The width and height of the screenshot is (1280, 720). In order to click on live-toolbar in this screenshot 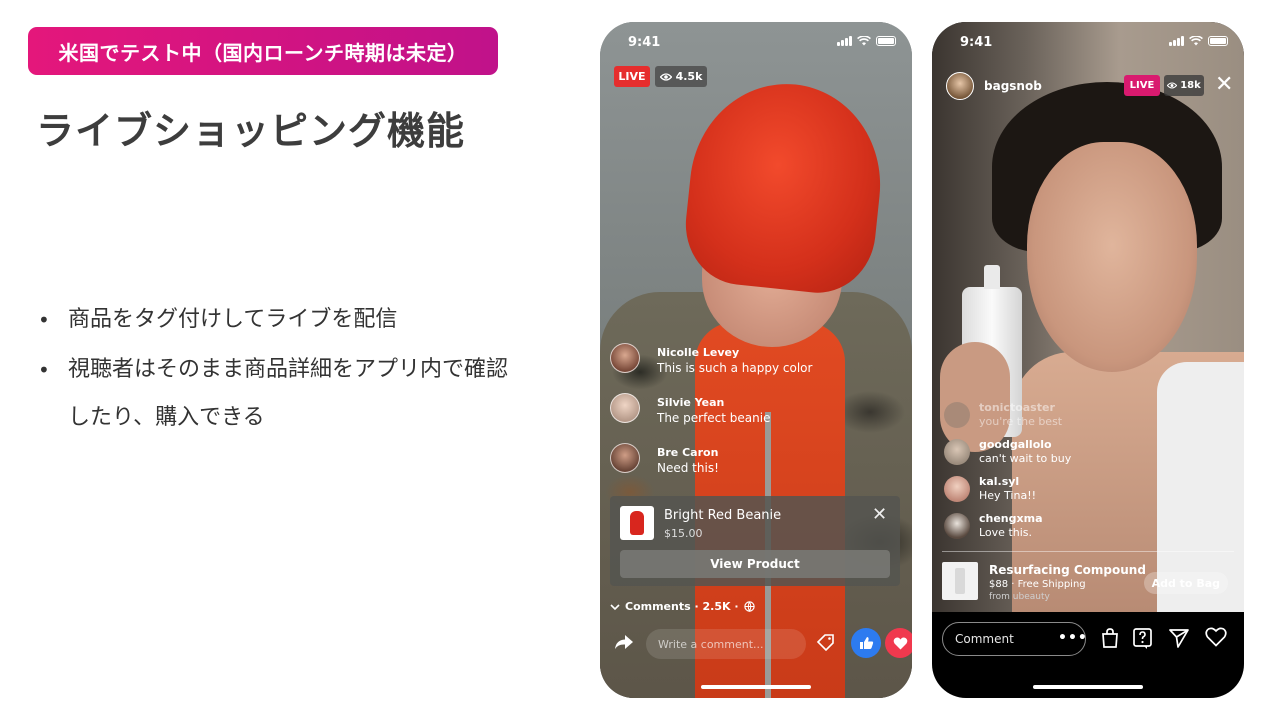, I will do `click(761, 644)`.